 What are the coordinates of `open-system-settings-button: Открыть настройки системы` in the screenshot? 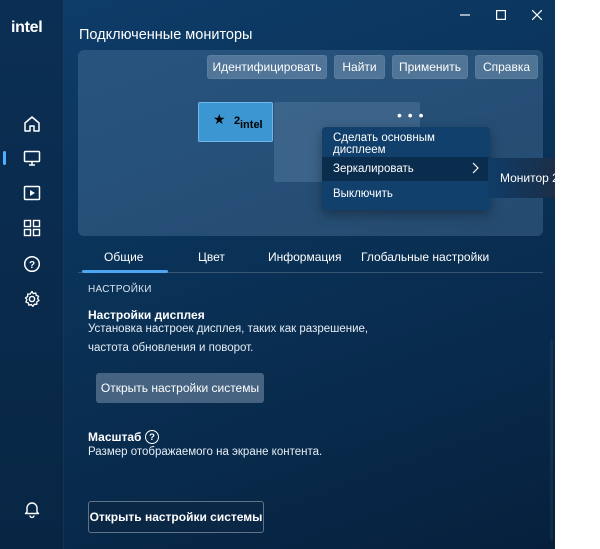 It's located at (180, 388).